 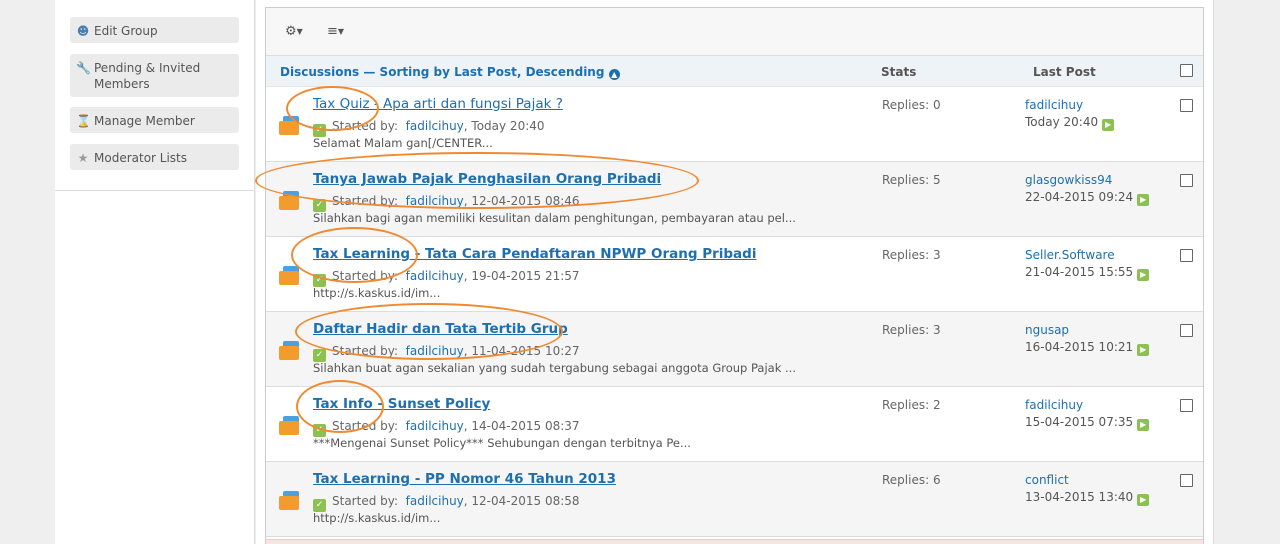 What do you see at coordinates (614, 74) in the screenshot?
I see `sort-ascending-icon: ▲` at bounding box center [614, 74].